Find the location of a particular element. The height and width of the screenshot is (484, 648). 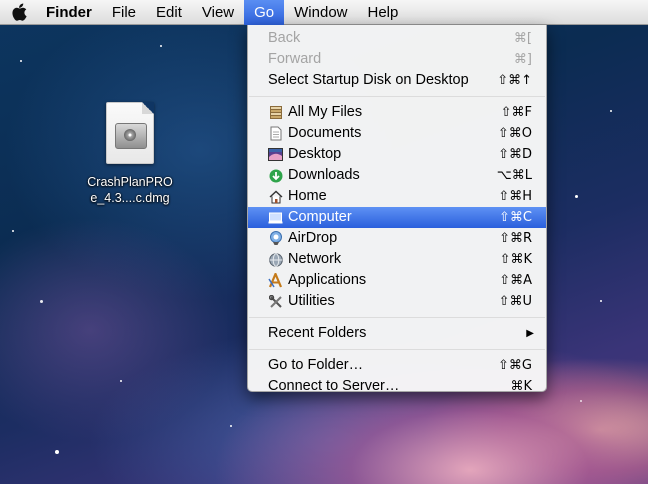

downloads-icon is located at coordinates (275, 175).